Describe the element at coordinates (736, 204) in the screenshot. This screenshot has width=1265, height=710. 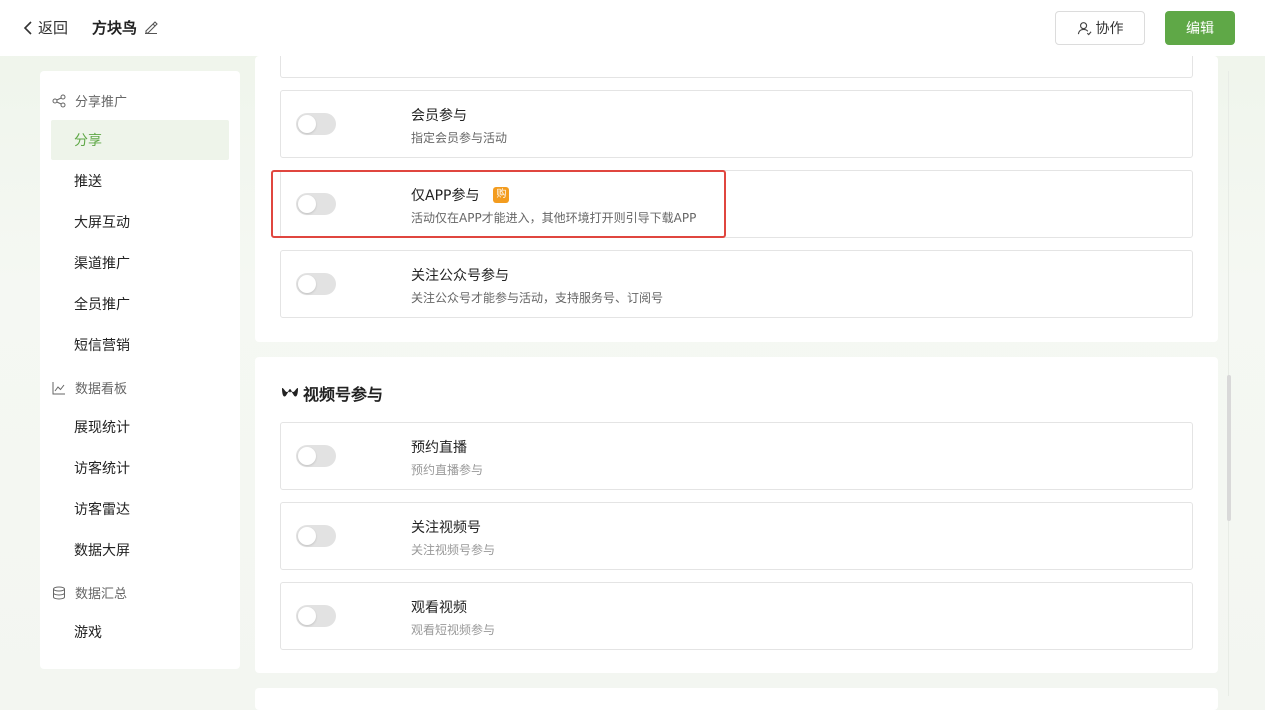
I see `setting-card-app-only: 仅APP参与 购 活动仅在APP才能进入，其他环境打开则引导下载APP` at that location.